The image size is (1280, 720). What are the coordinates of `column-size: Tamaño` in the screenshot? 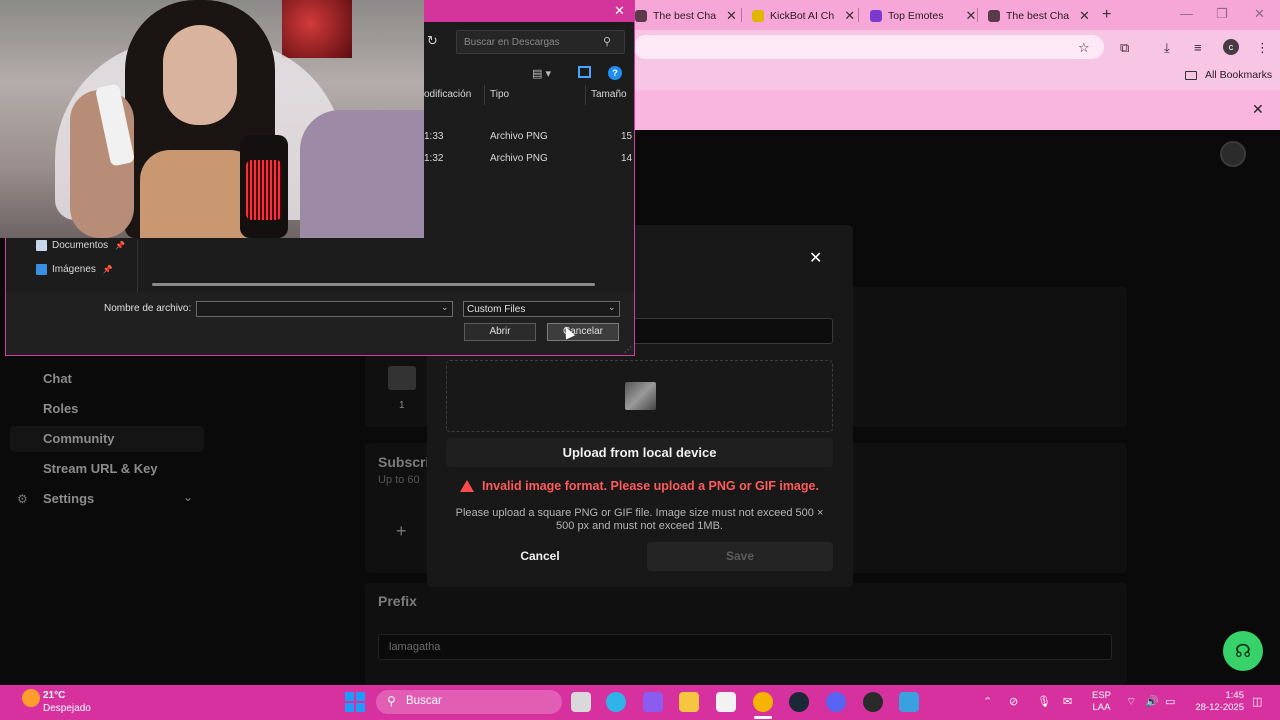 It's located at (609, 94).